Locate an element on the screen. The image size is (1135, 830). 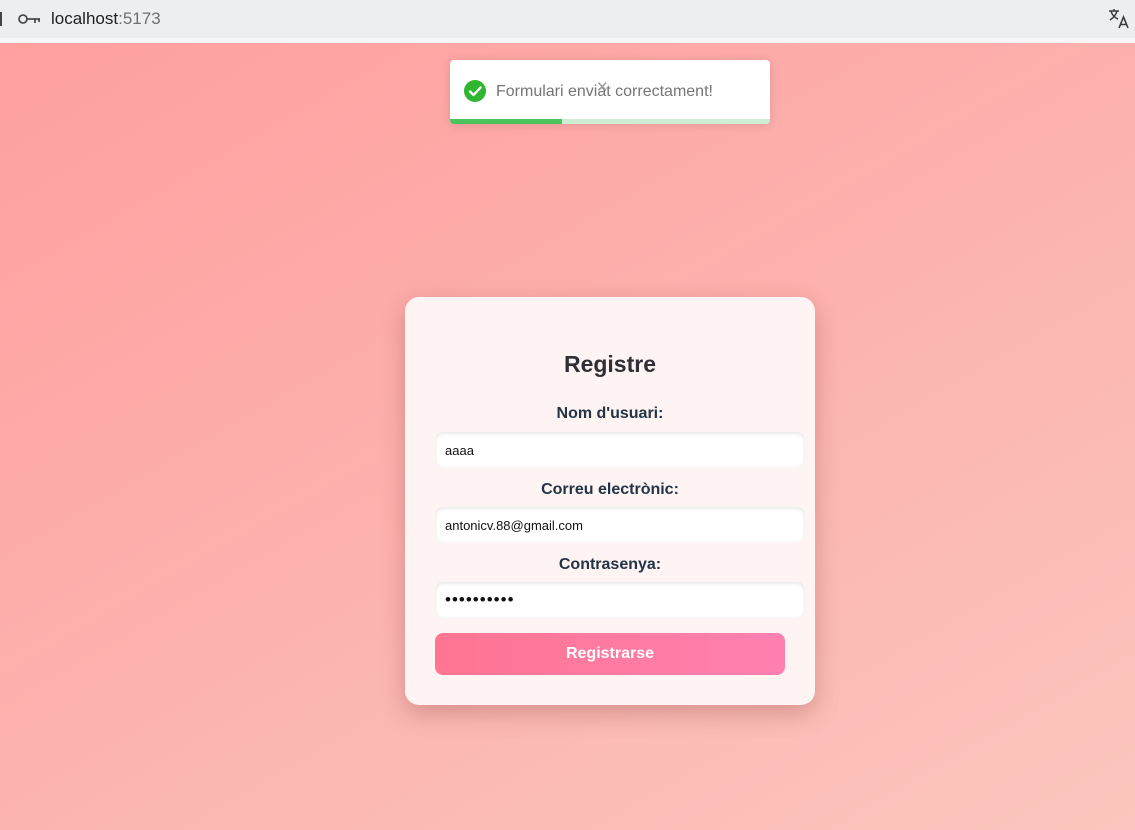
register-button: Registrarse is located at coordinates (610, 654).